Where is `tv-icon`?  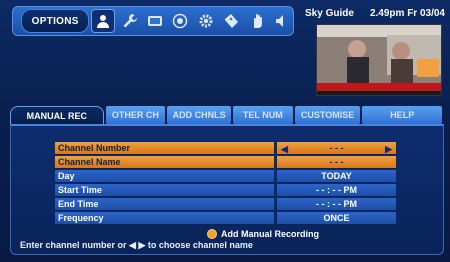
tv-icon is located at coordinates (154, 21).